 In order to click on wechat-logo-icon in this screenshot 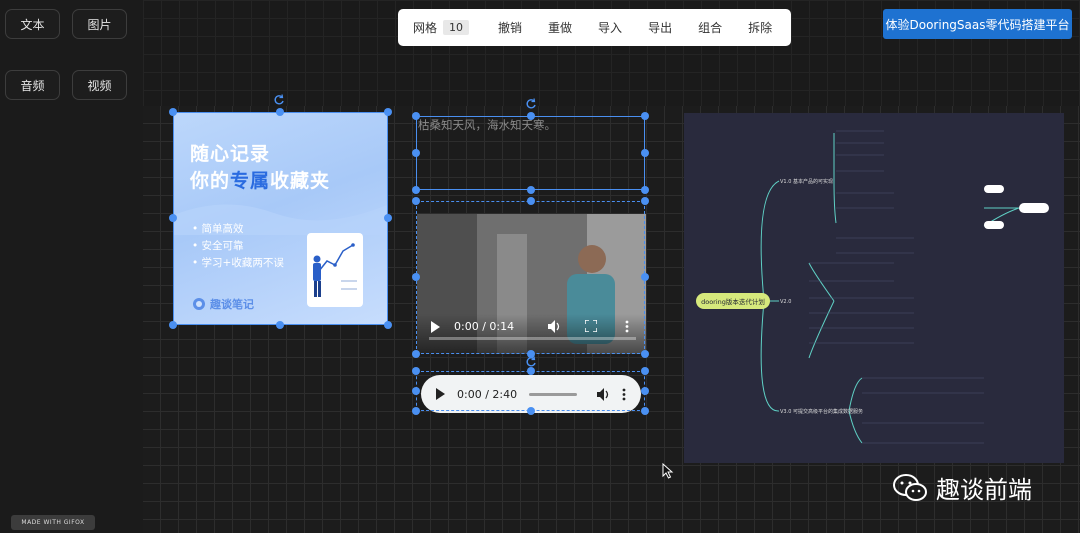, I will do `click(910, 487)`.